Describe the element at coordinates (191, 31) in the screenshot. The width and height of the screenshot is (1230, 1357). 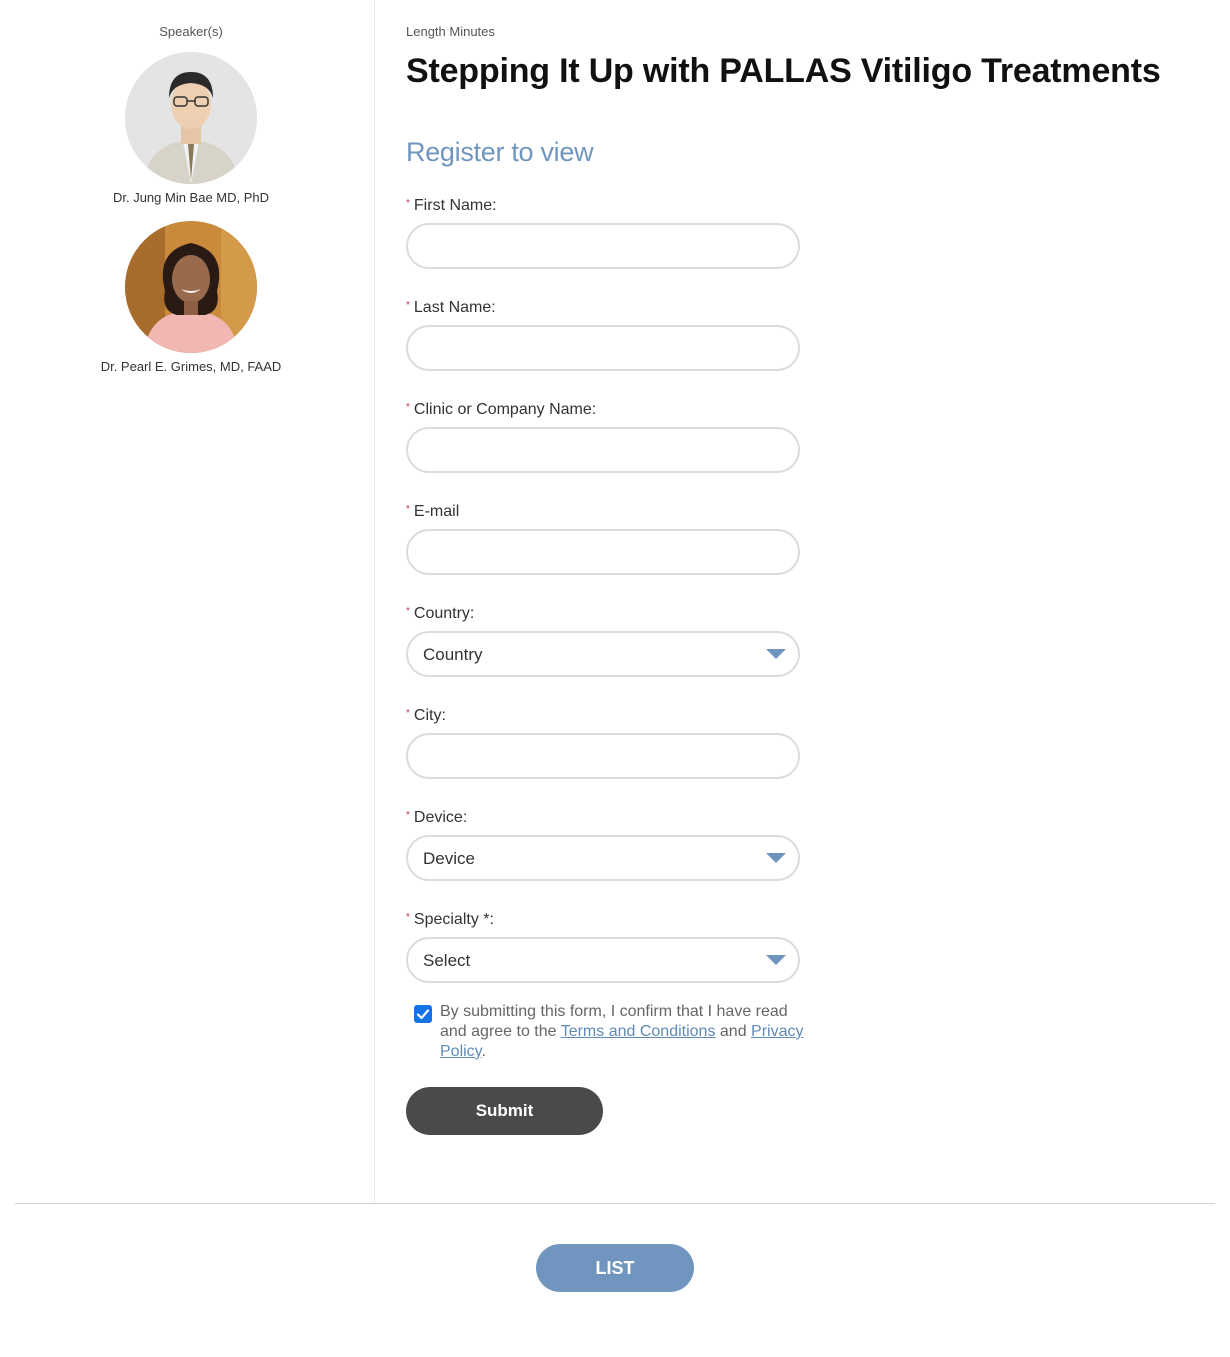
I see `speakers-heading: Speaker(s)` at that location.